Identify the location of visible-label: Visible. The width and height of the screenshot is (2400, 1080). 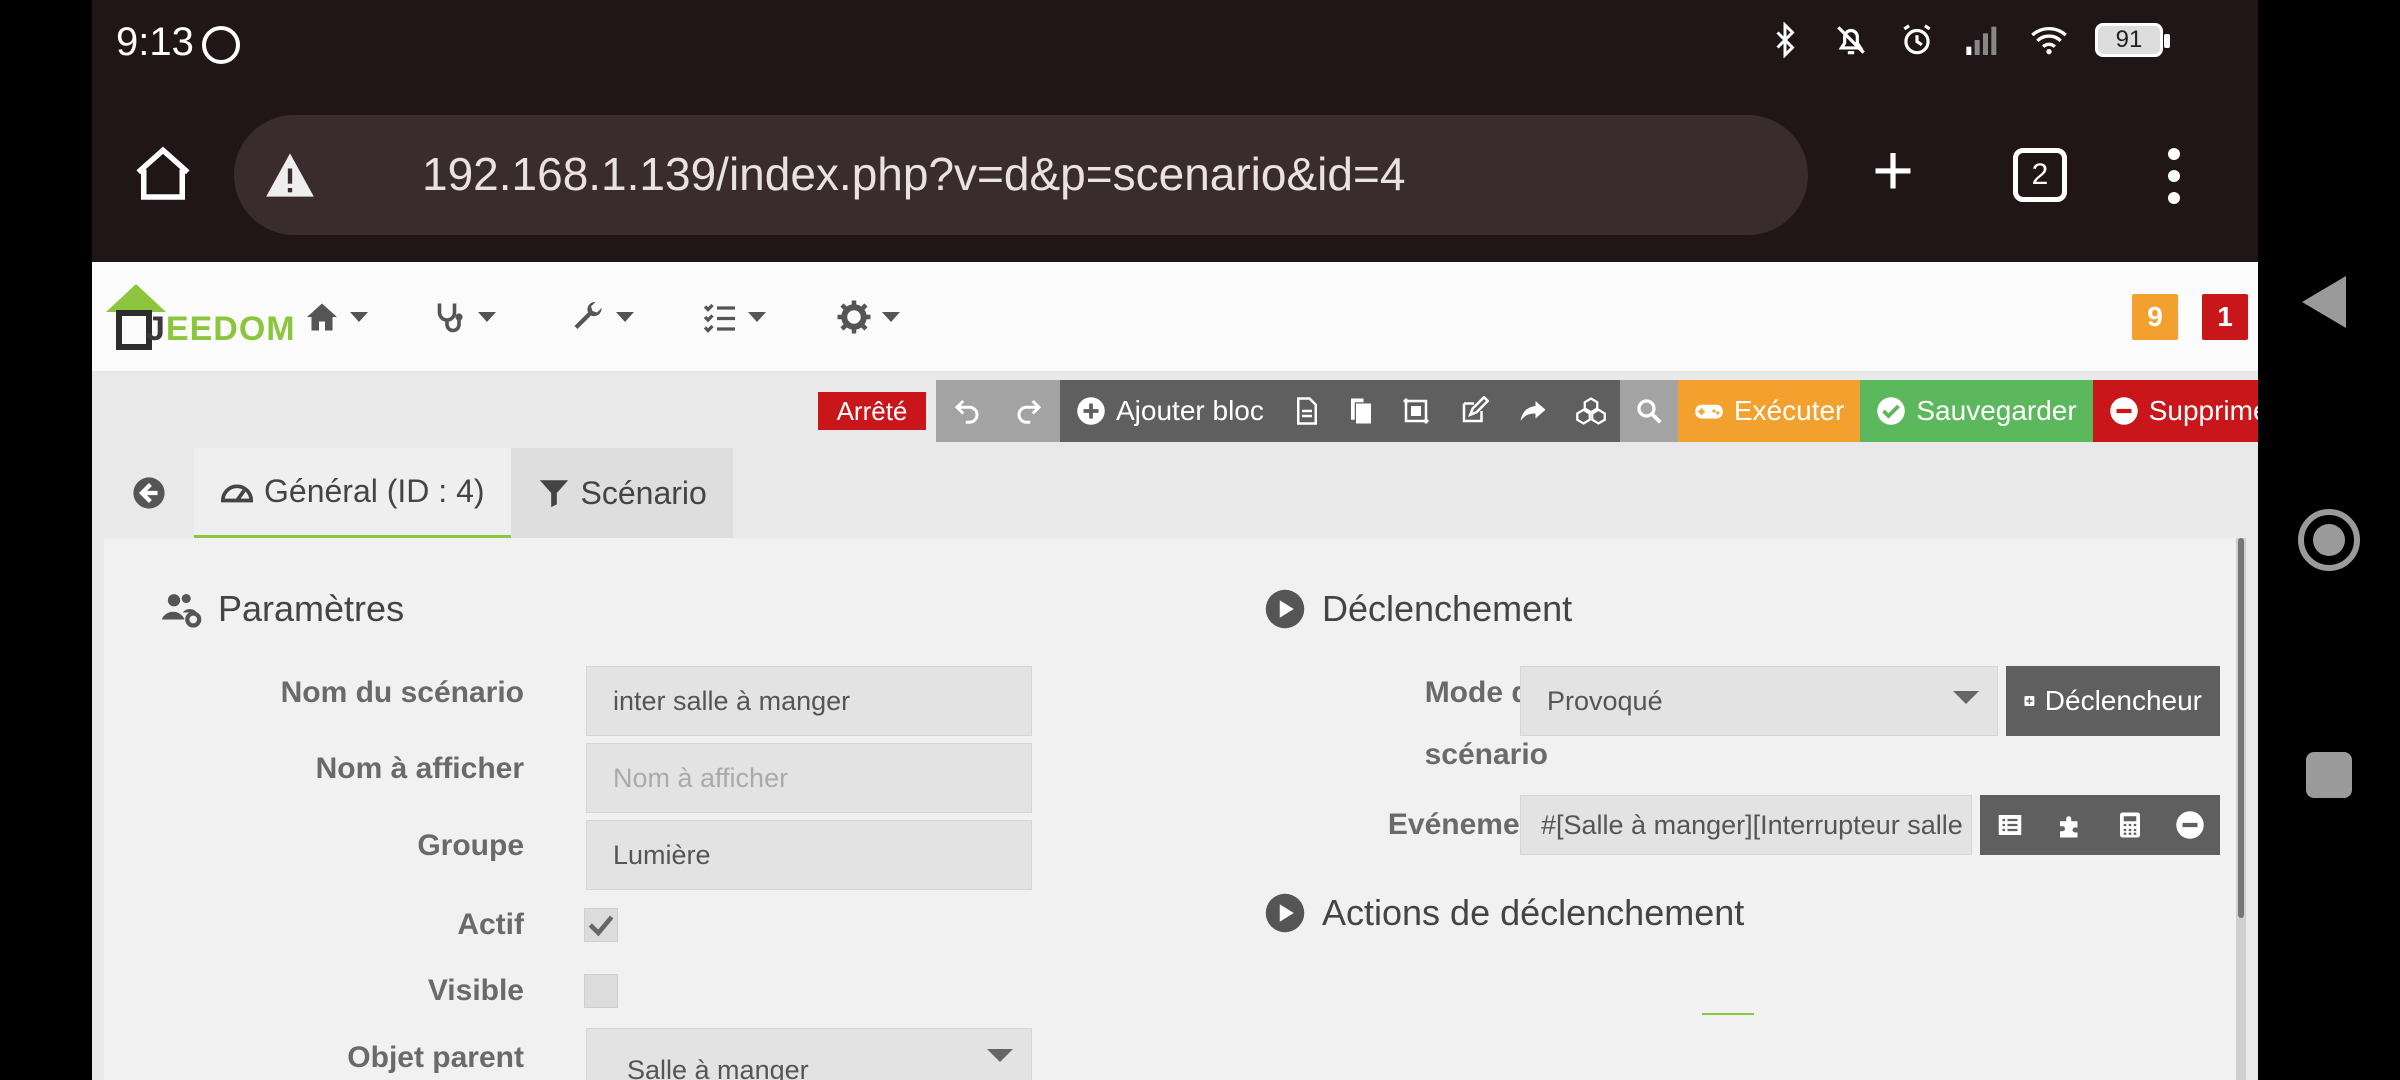
(475, 990).